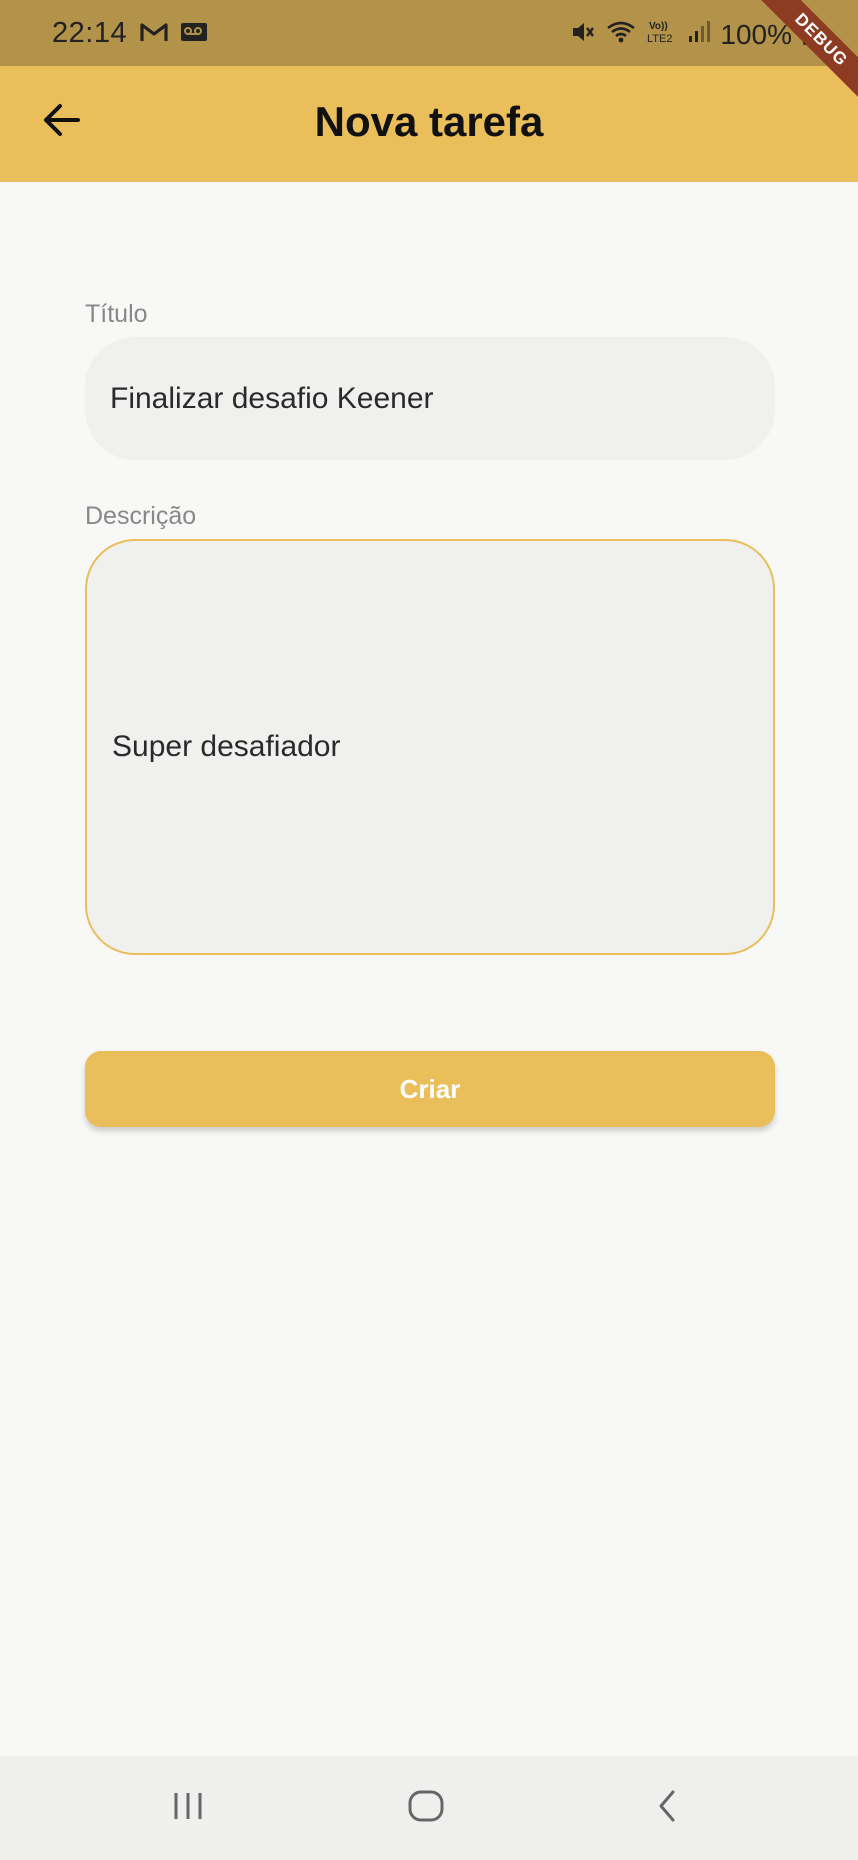 This screenshot has width=858, height=1860. I want to click on volte-lte2-icon: Vo)) LTE2, so click(662, 34).